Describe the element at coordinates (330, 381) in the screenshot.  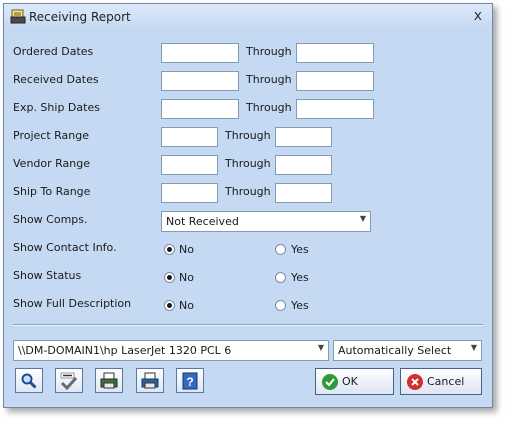
I see `check-icon` at that location.